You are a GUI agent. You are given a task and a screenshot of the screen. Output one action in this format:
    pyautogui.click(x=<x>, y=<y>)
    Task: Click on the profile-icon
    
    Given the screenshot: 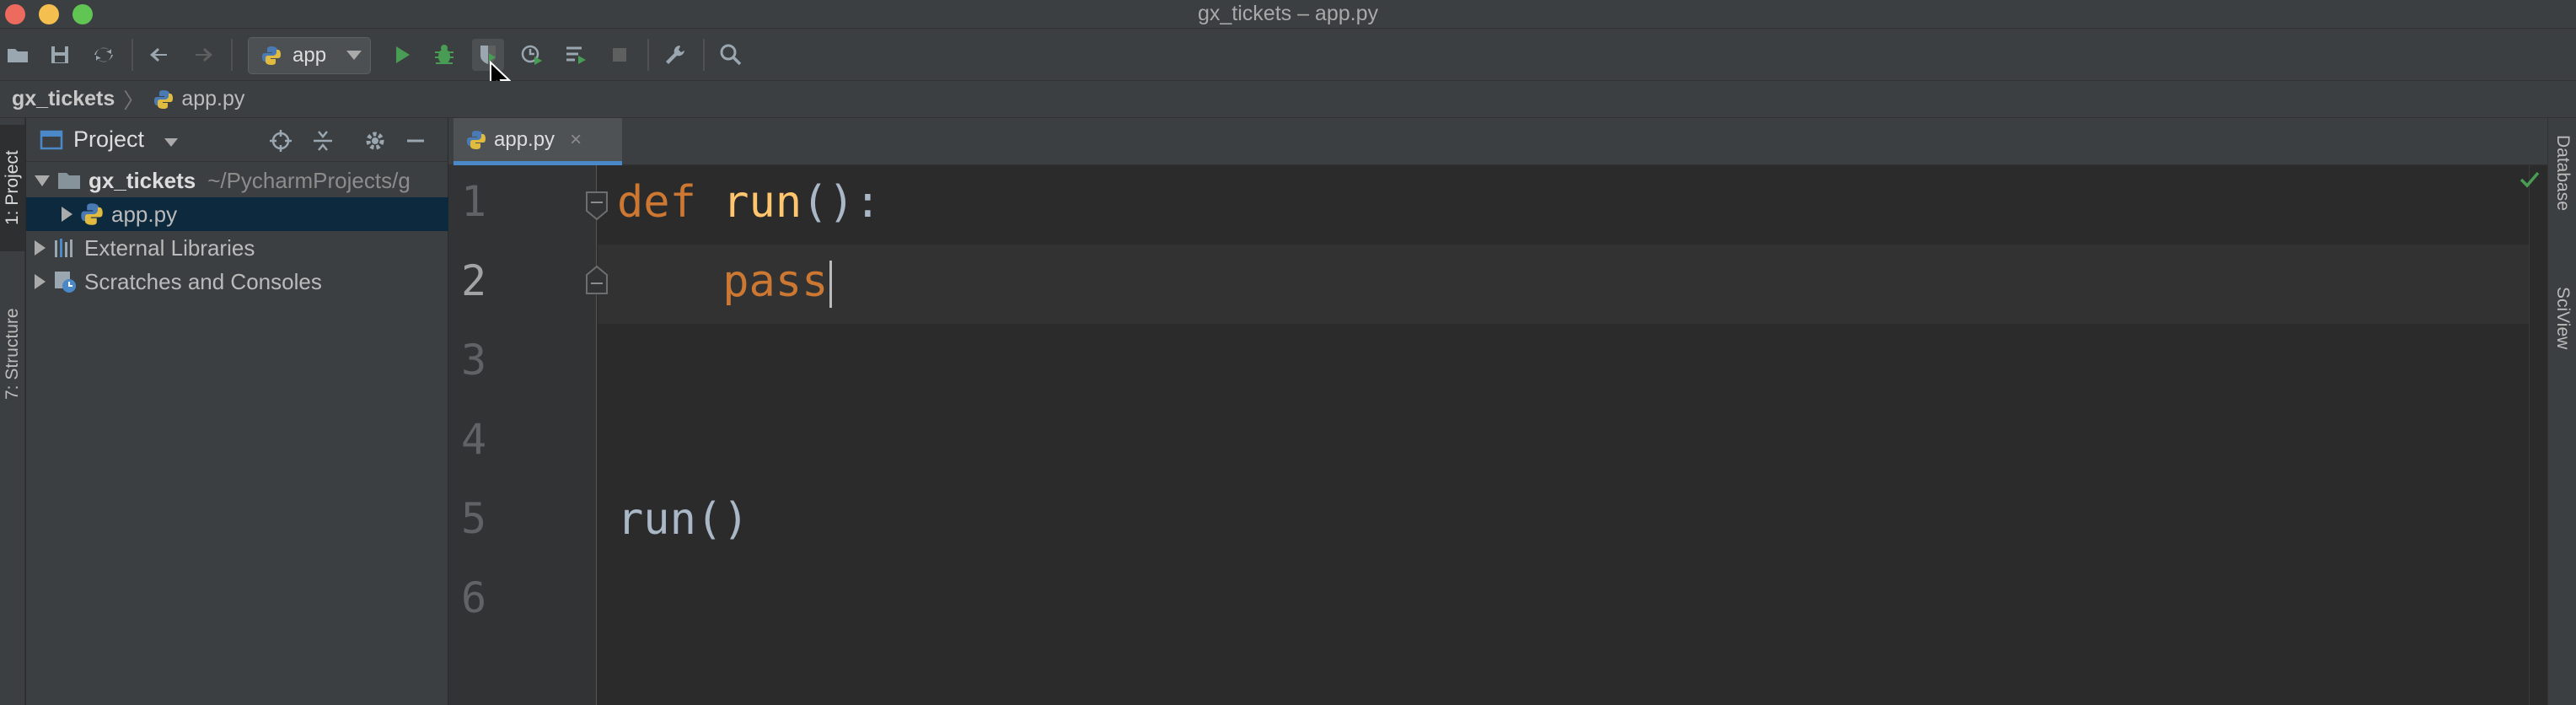 What is the action you would take?
    pyautogui.click(x=532, y=55)
    